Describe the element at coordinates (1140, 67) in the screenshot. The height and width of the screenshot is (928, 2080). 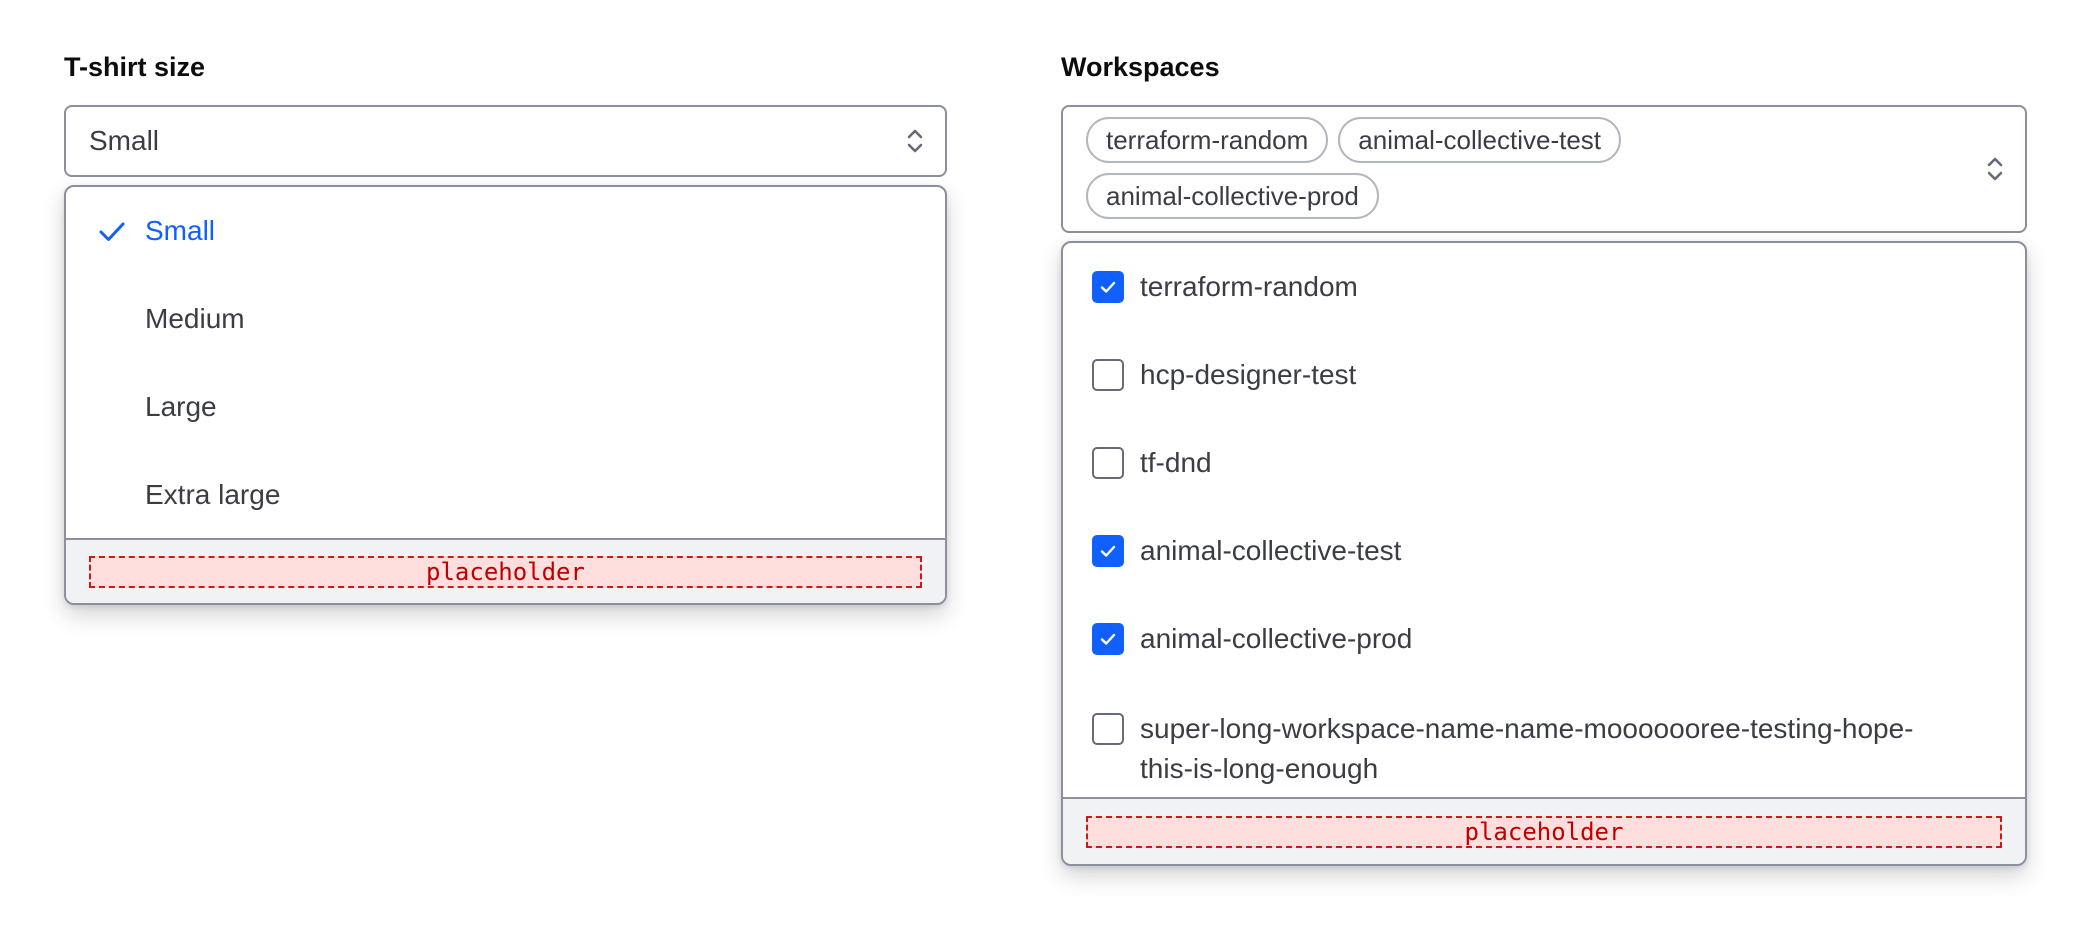
I see `workspaces-label: Workspaces` at that location.